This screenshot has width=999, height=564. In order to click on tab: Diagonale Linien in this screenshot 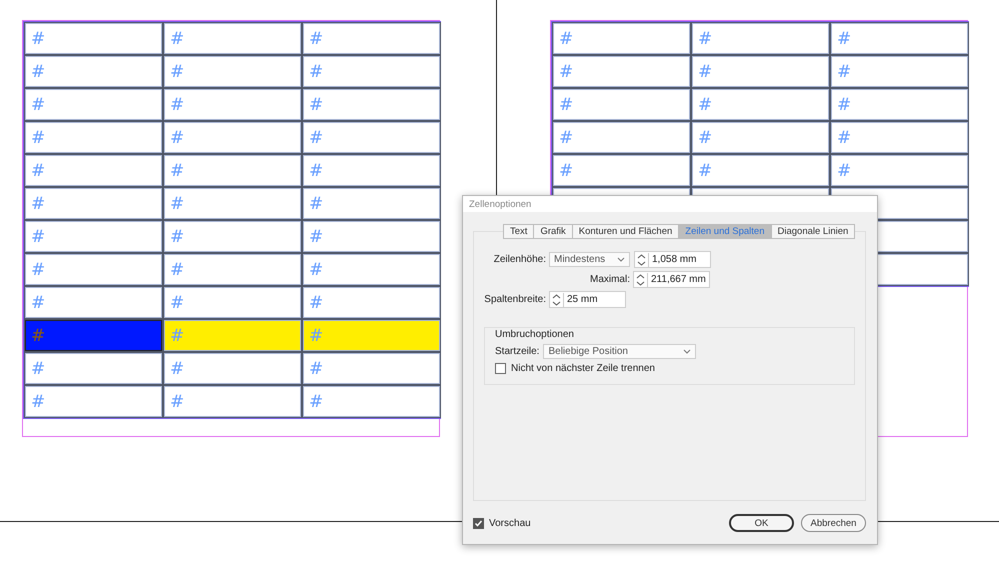, I will do `click(814, 231)`.